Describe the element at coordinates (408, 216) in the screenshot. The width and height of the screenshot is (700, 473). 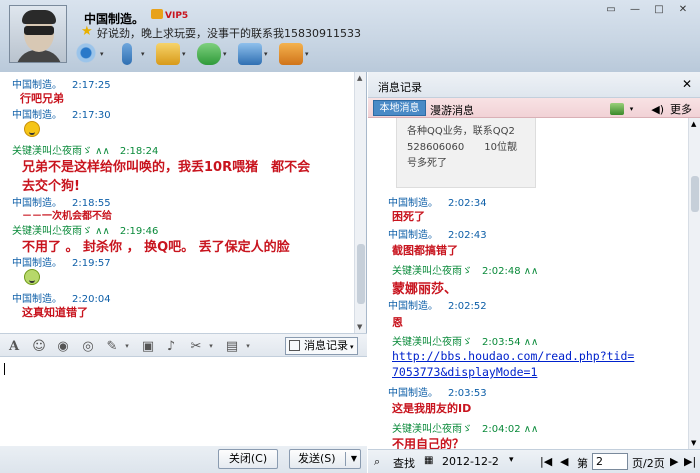
I see `history-message-text: 困死了` at that location.